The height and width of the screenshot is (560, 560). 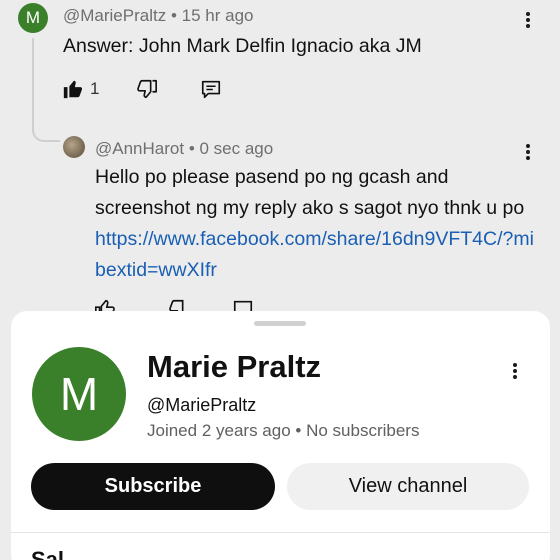 I want to click on comment-avatar: M, so click(x=33, y=18).